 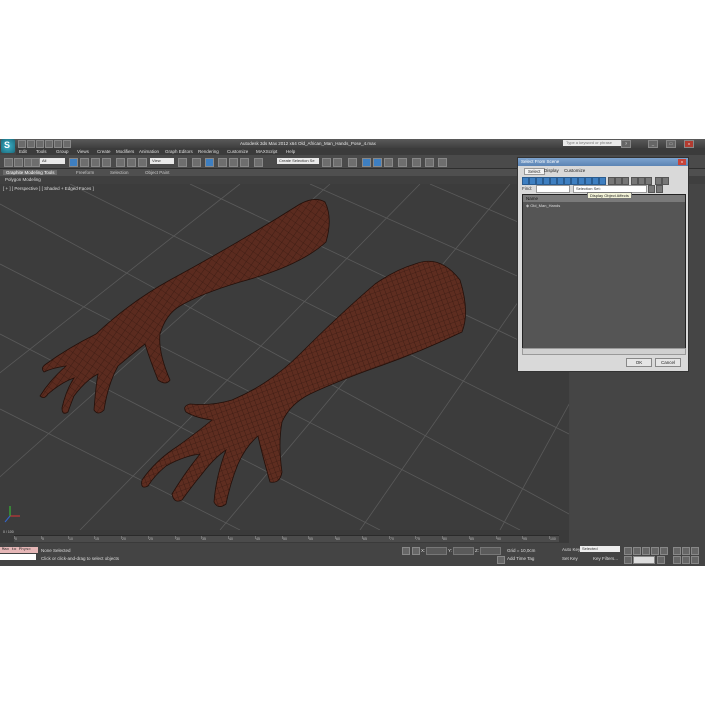 What do you see at coordinates (539, 181) in the screenshot?
I see `display-lights-icon` at bounding box center [539, 181].